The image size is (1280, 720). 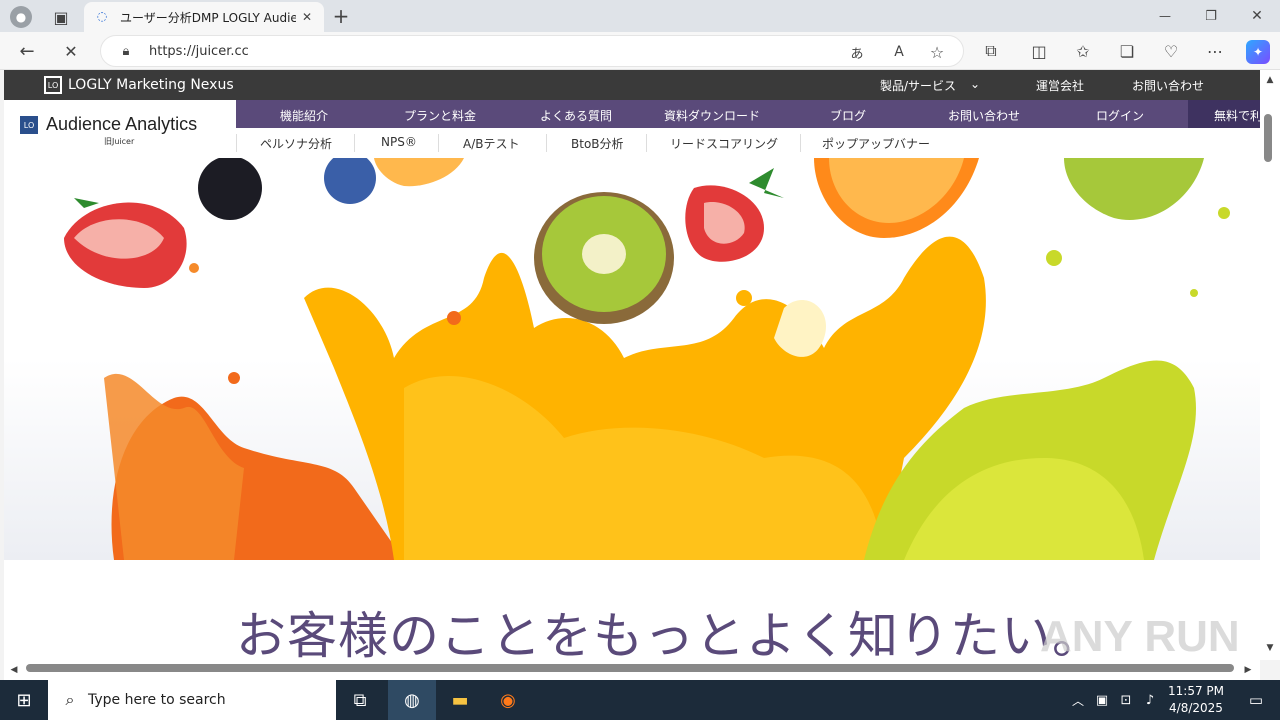 I want to click on more-menu-icon: ⋯, so click(x=1215, y=51).